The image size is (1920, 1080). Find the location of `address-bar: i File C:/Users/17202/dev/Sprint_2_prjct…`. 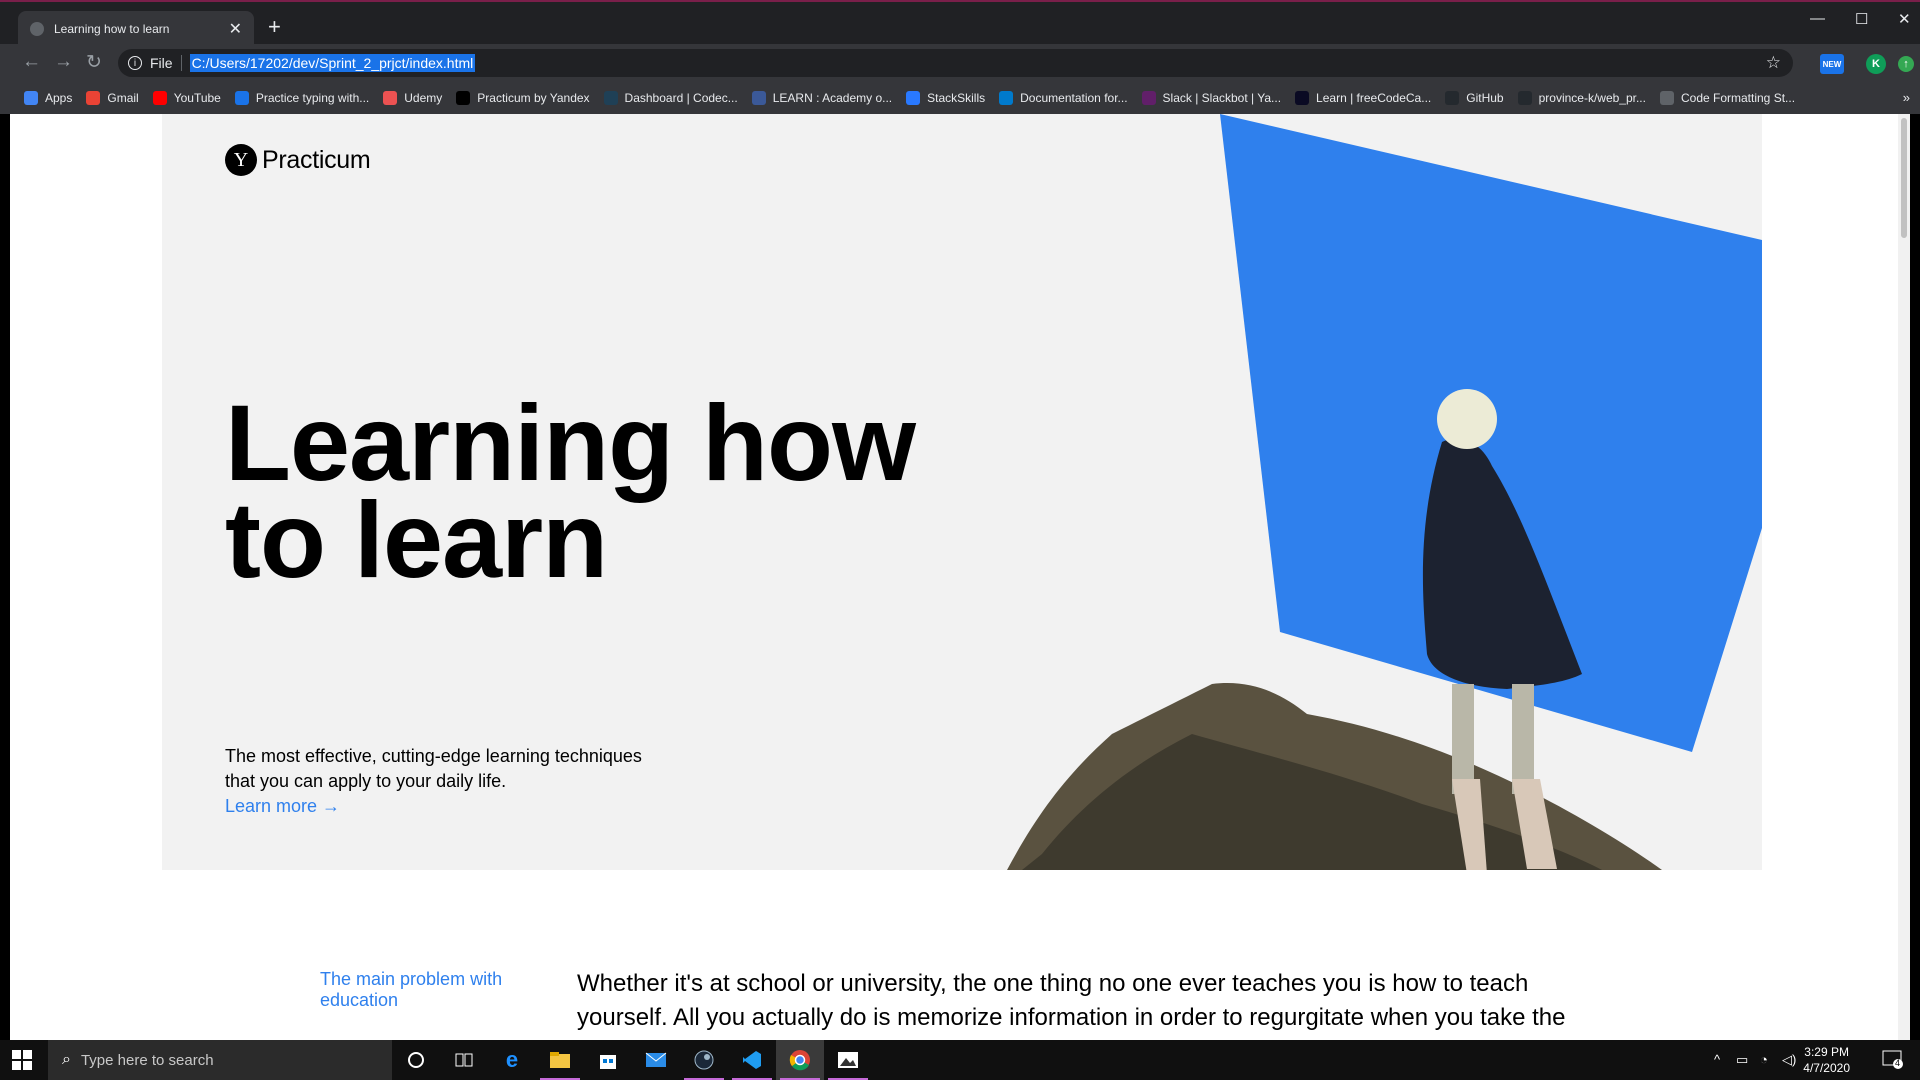

address-bar: i File C:/Users/17202/dev/Sprint_2_prjct… is located at coordinates (955, 63).